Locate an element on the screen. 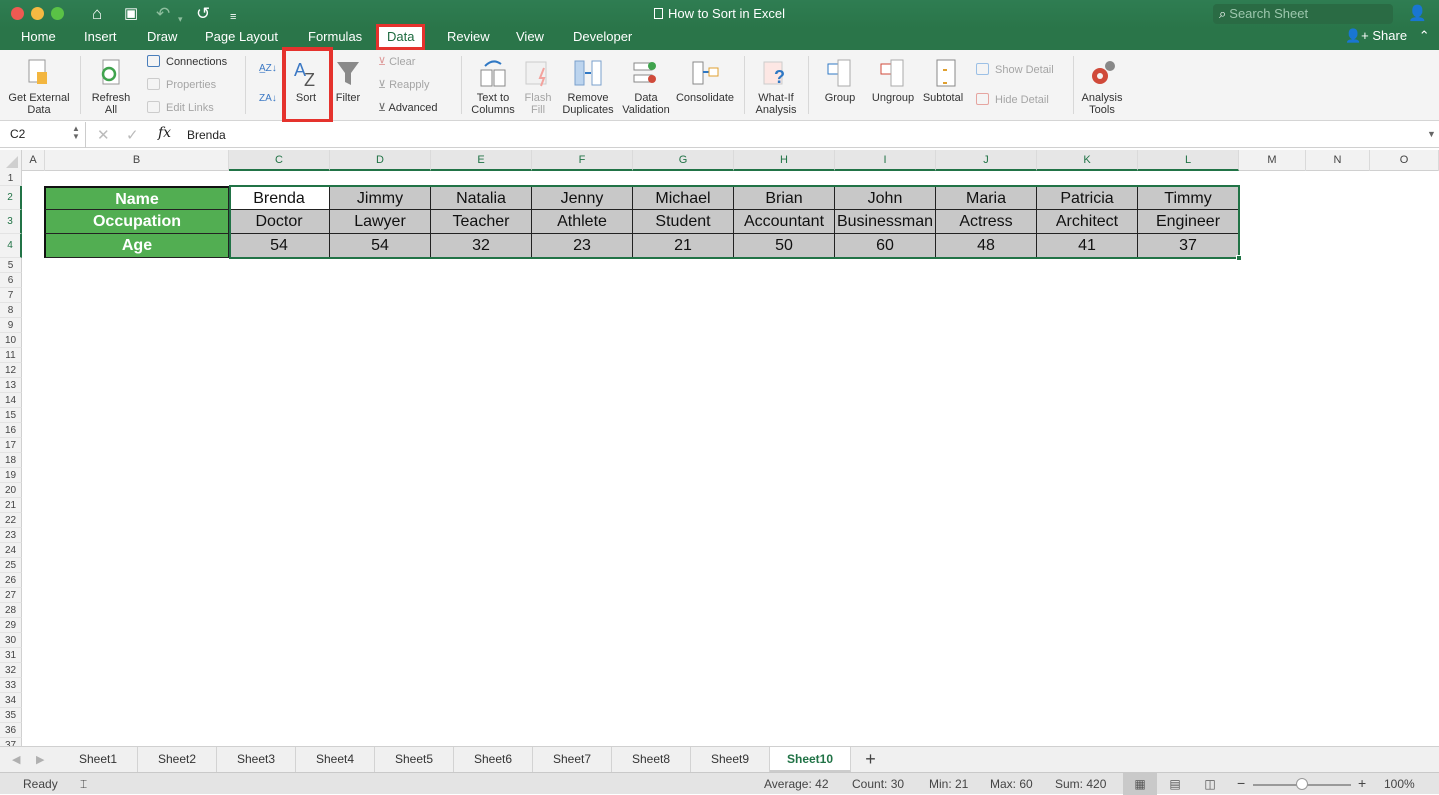  row-header-1: 1 is located at coordinates (11, 178).